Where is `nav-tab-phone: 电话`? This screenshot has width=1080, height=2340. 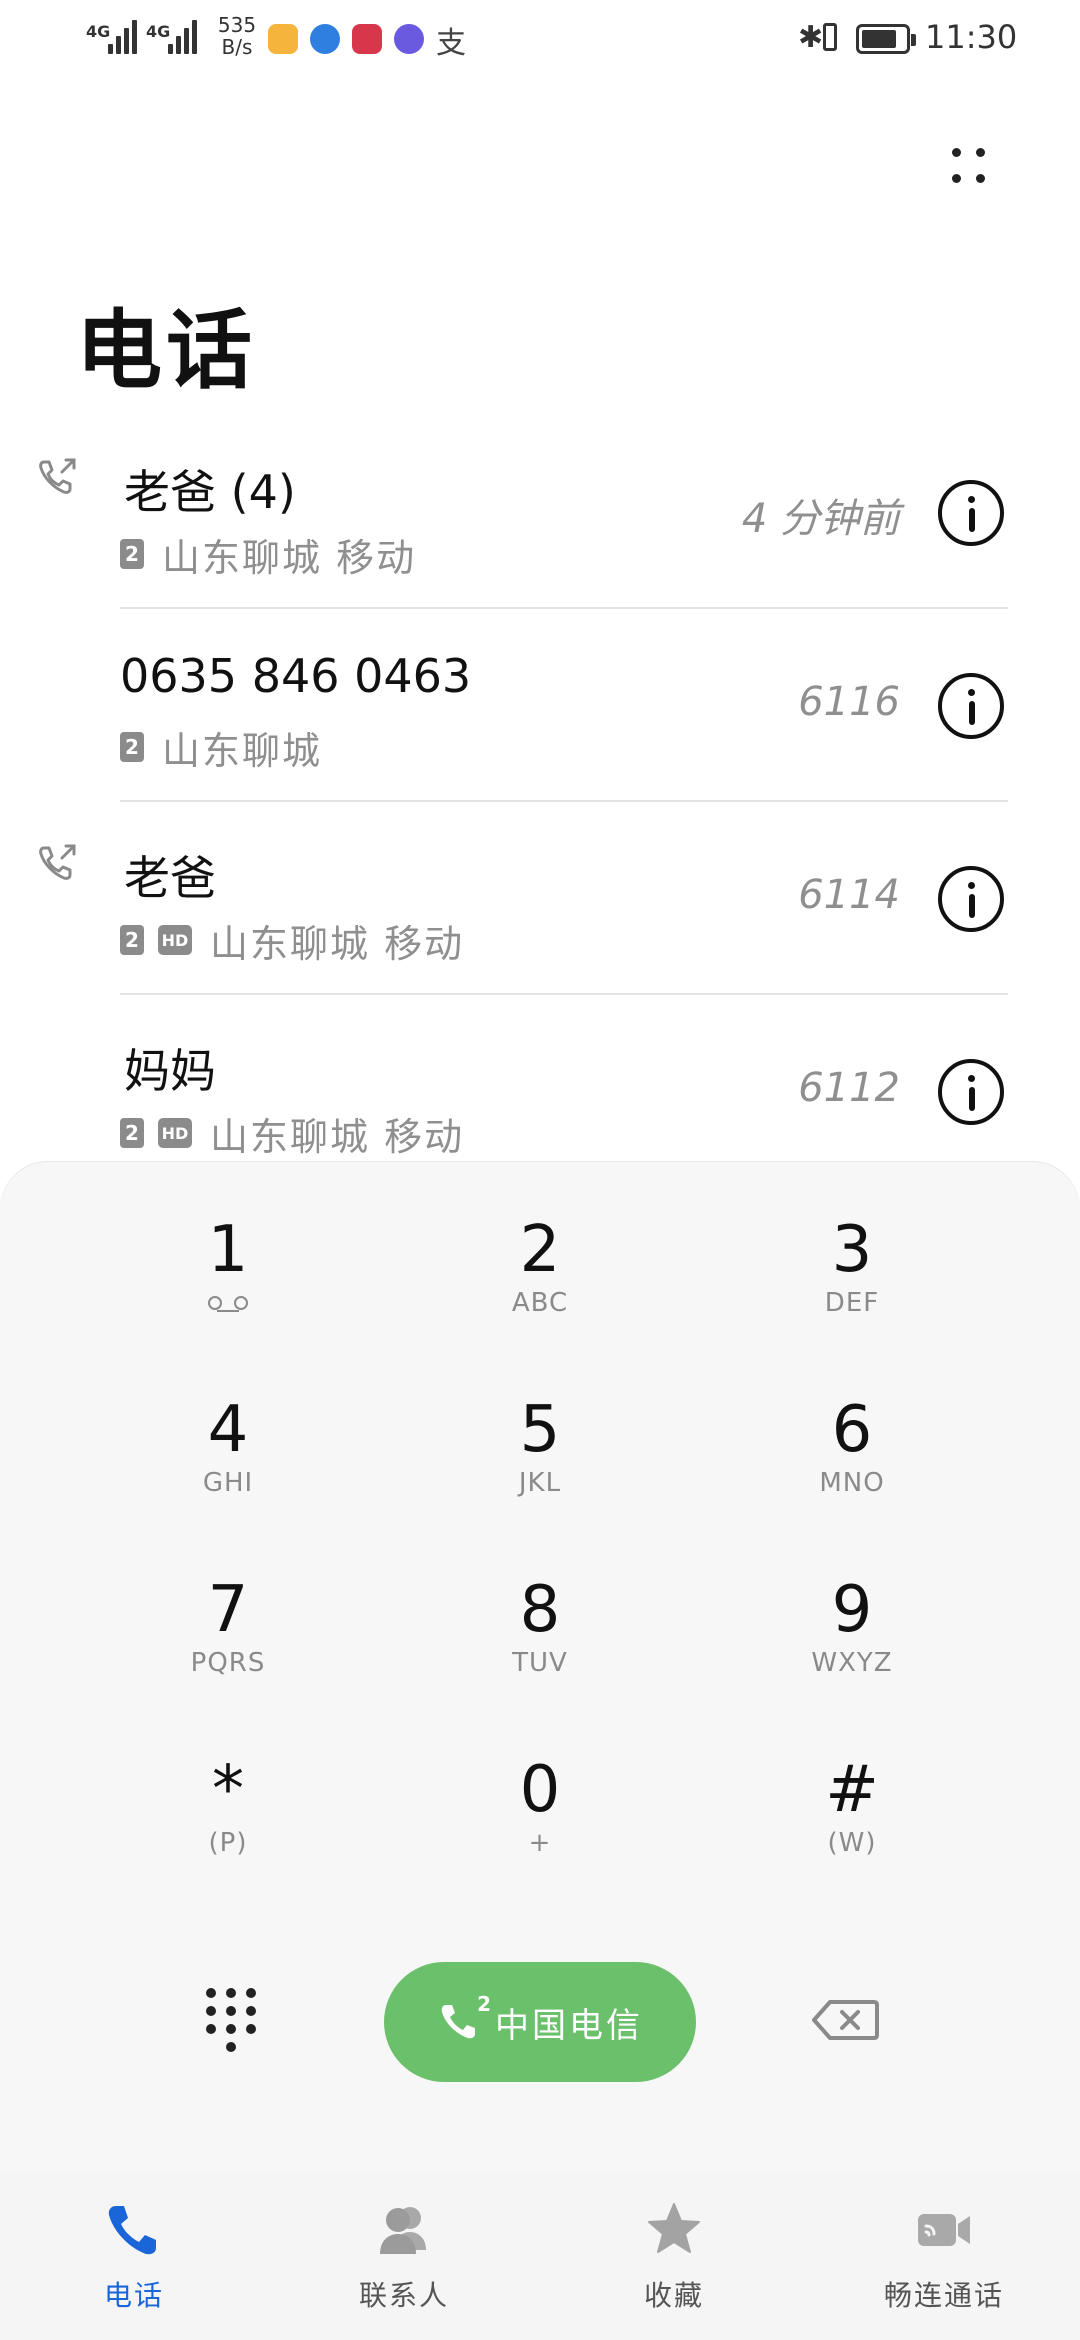 nav-tab-phone: 电话 is located at coordinates (134, 2258).